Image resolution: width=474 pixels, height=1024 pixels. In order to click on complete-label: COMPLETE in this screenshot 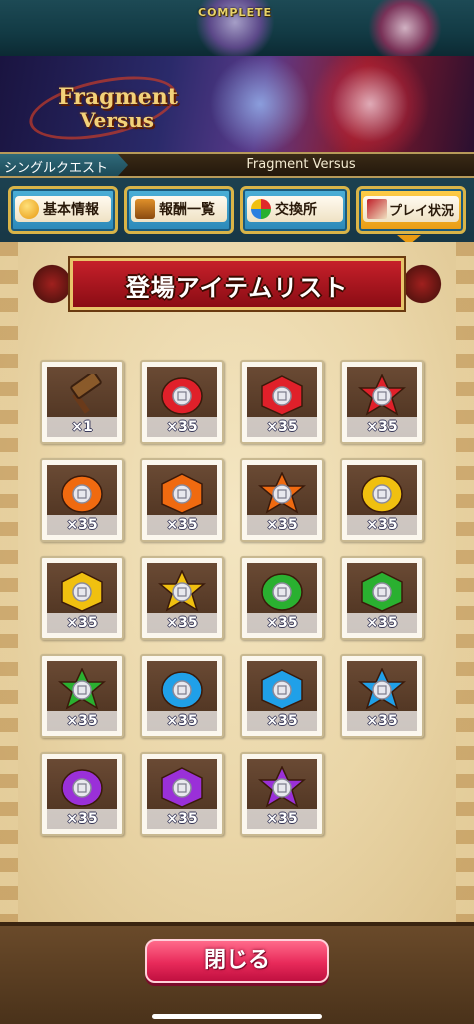, I will do `click(235, 12)`.